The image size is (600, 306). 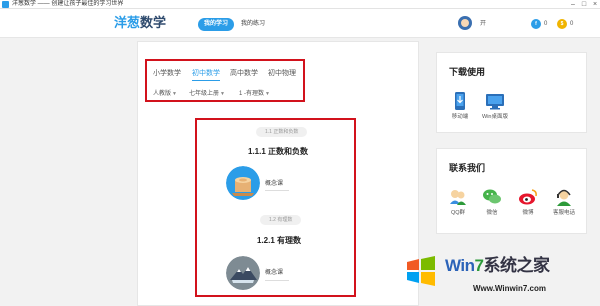 I want to click on avatar-face, so click(x=465, y=23).